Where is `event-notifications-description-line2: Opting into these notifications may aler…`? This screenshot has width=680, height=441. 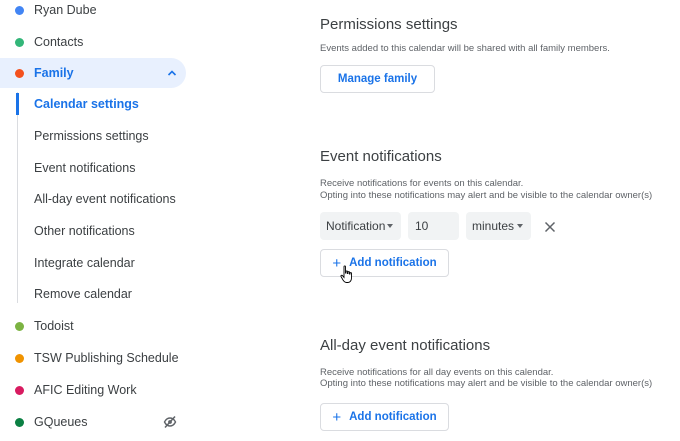
event-notifications-description-line2: Opting into these notifications may aler… is located at coordinates (486, 195).